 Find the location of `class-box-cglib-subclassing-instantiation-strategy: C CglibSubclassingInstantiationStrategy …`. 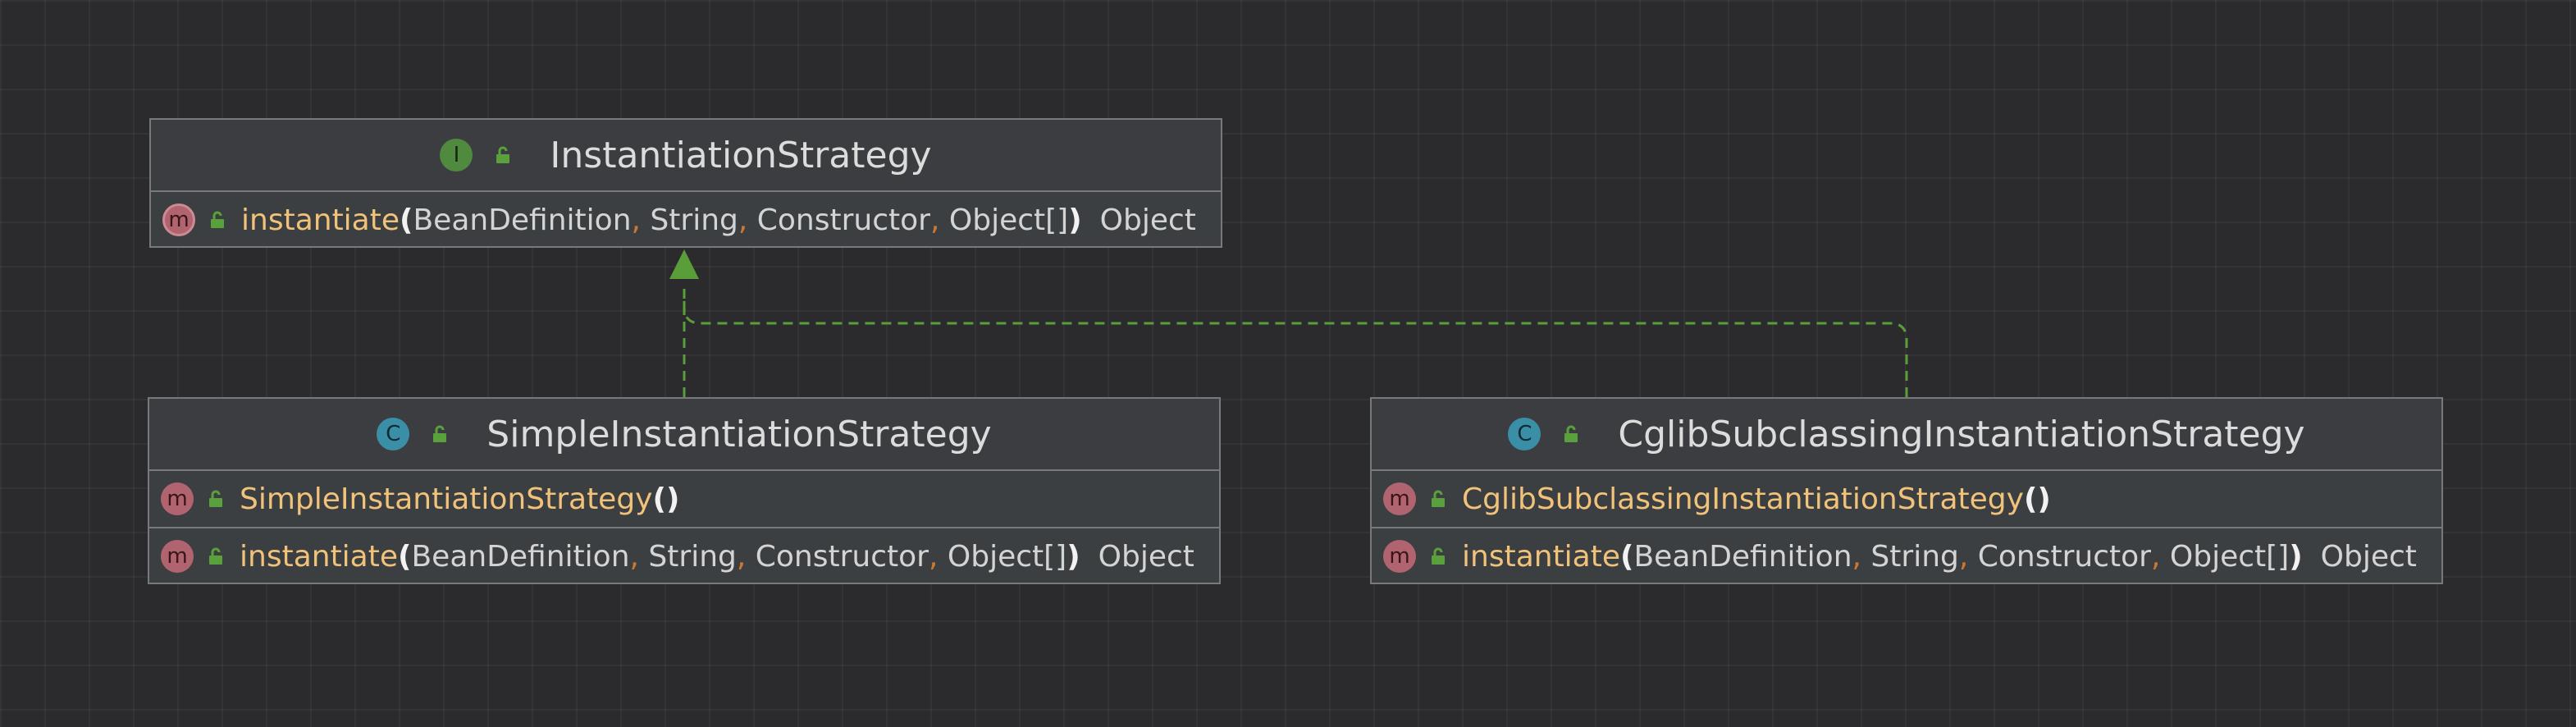

class-box-cglib-subclassing-instantiation-strategy: C CglibSubclassingInstantiationStrategy … is located at coordinates (1907, 490).